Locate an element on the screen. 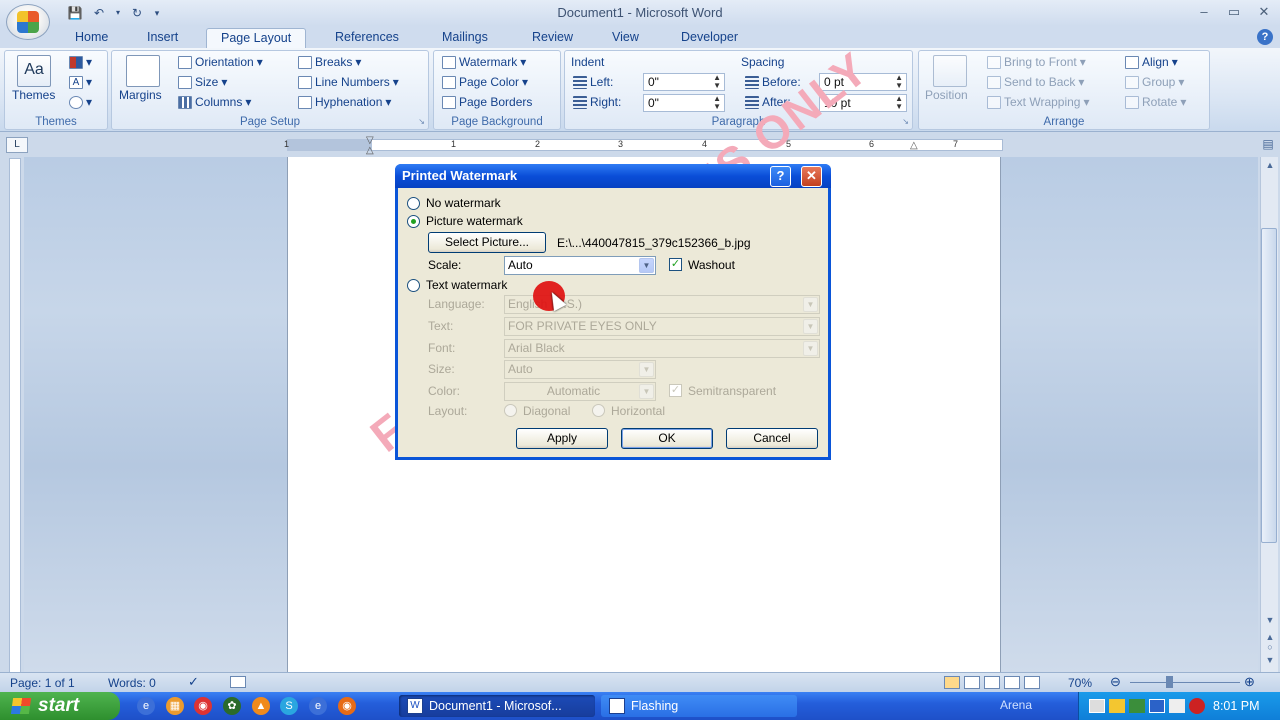 This screenshot has width=1280, height=720. dialog-close-button: ✕ is located at coordinates (811, 176).